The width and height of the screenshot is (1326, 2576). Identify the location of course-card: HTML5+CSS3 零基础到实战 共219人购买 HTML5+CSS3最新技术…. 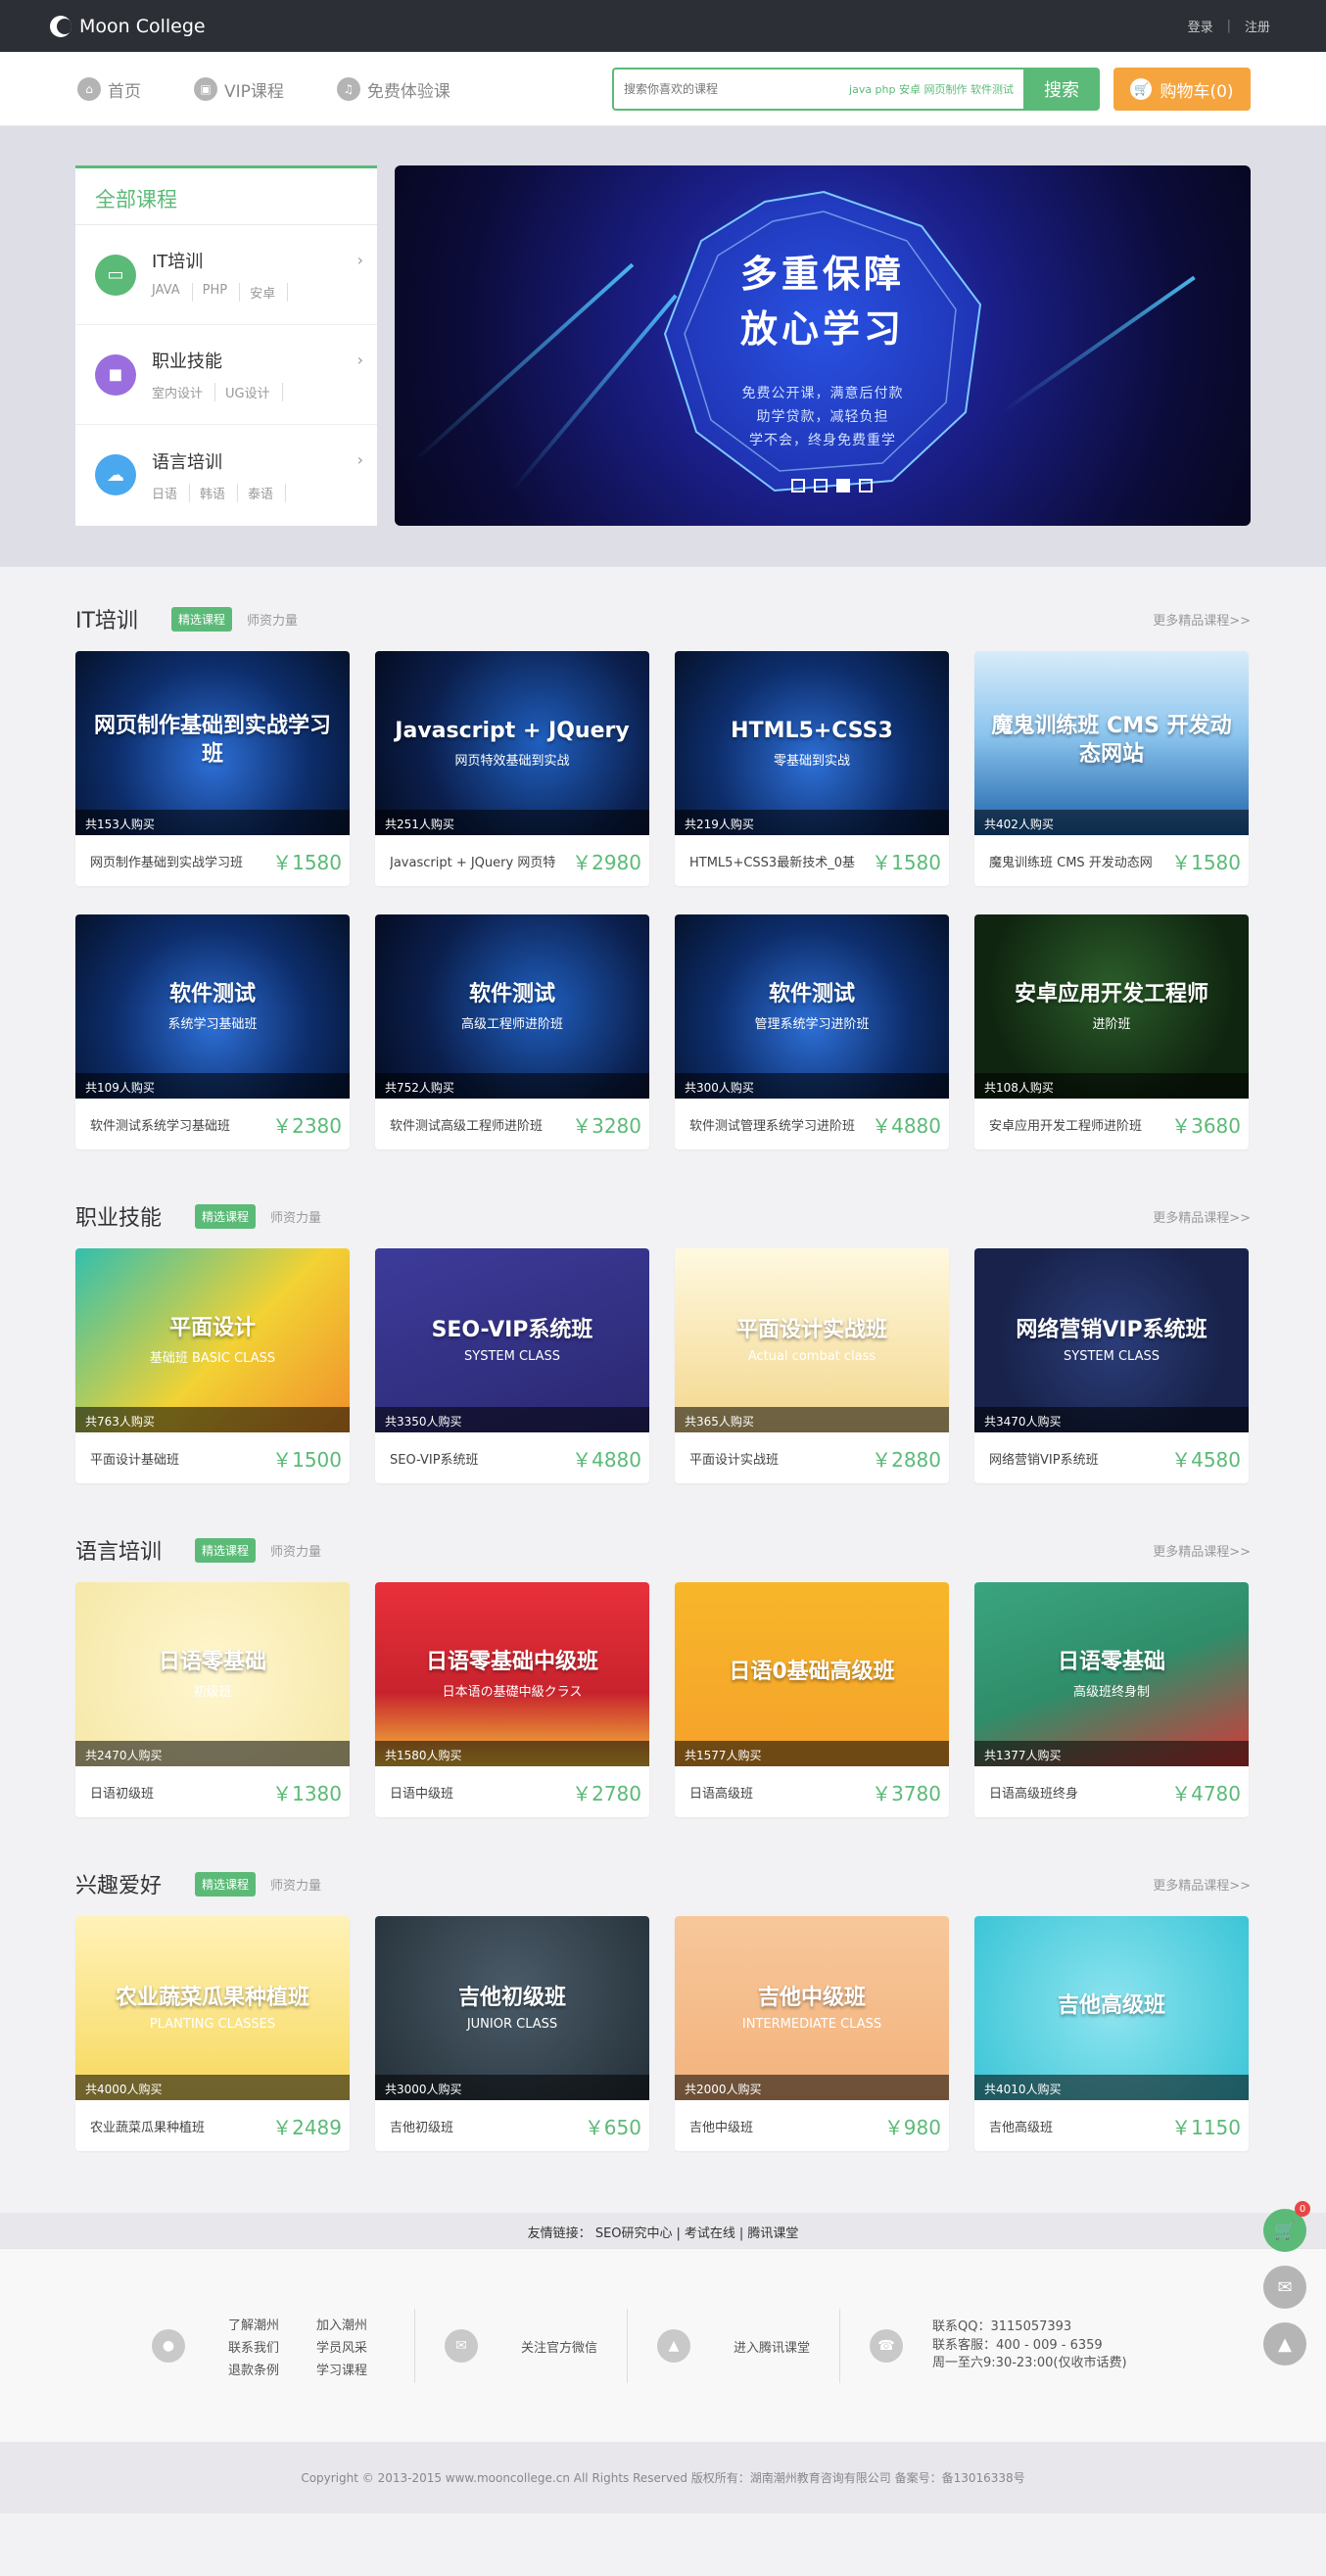
(812, 768).